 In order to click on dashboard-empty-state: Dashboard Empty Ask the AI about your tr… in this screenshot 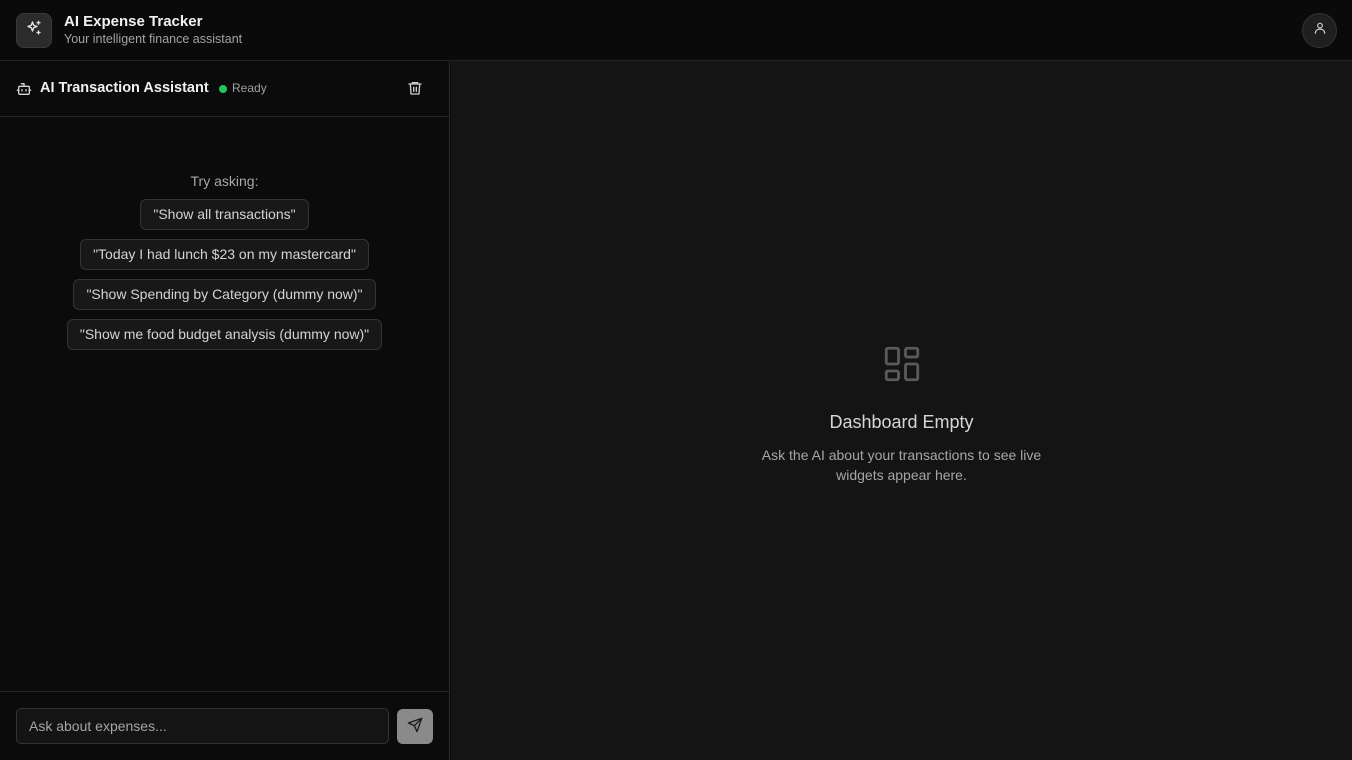, I will do `click(901, 414)`.